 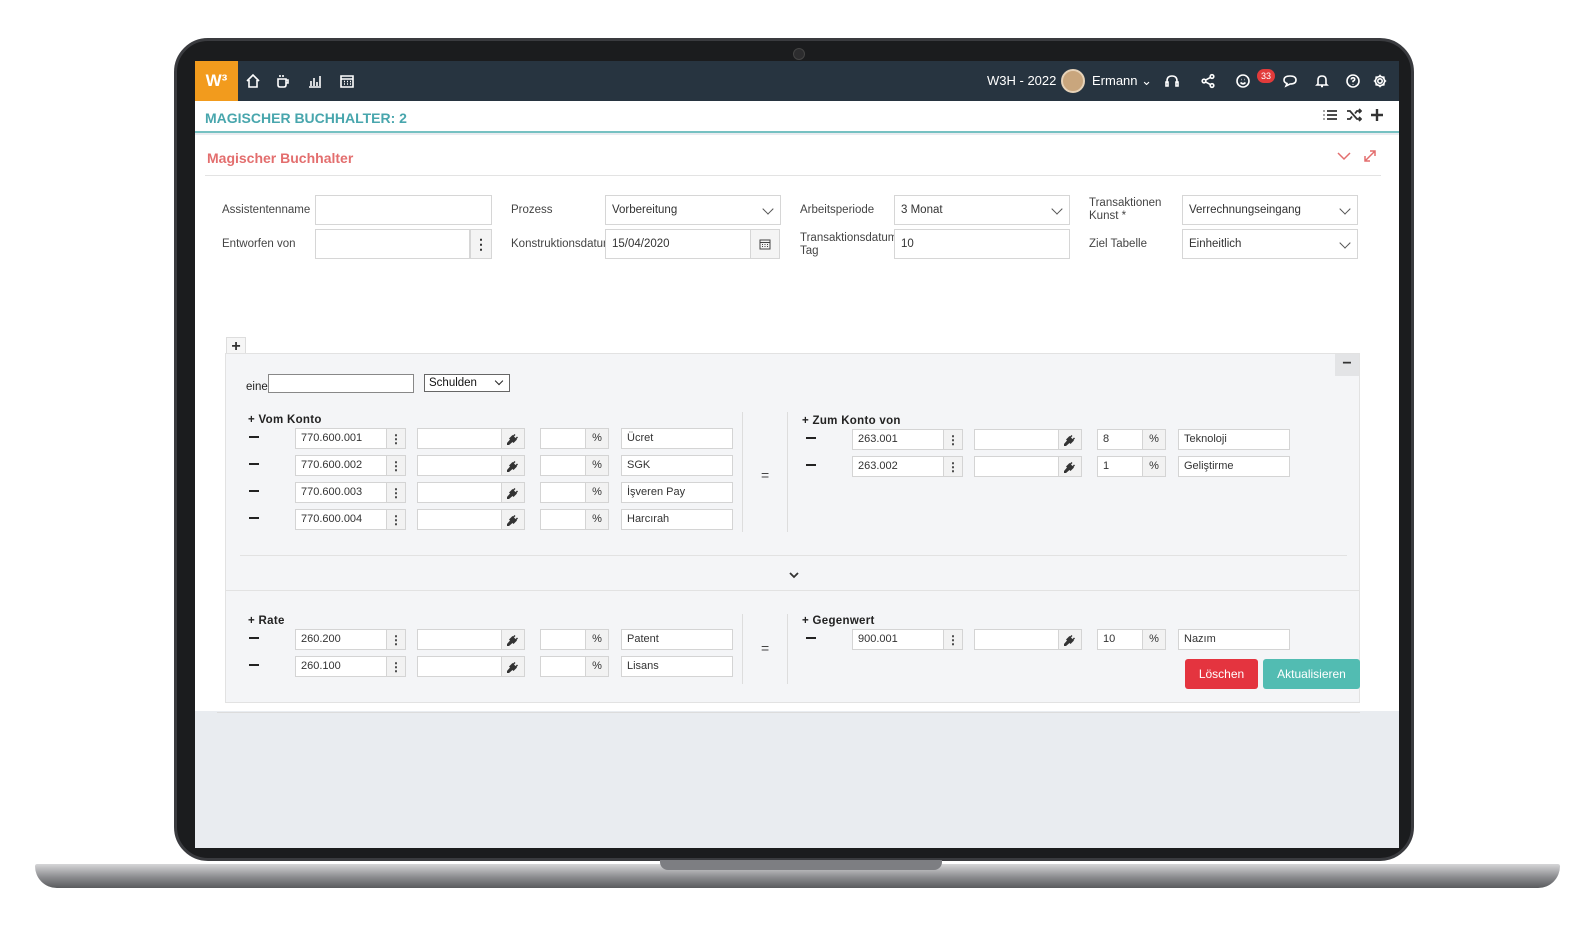 What do you see at coordinates (898, 439) in the screenshot?
I see `to-account-input: 263.001` at bounding box center [898, 439].